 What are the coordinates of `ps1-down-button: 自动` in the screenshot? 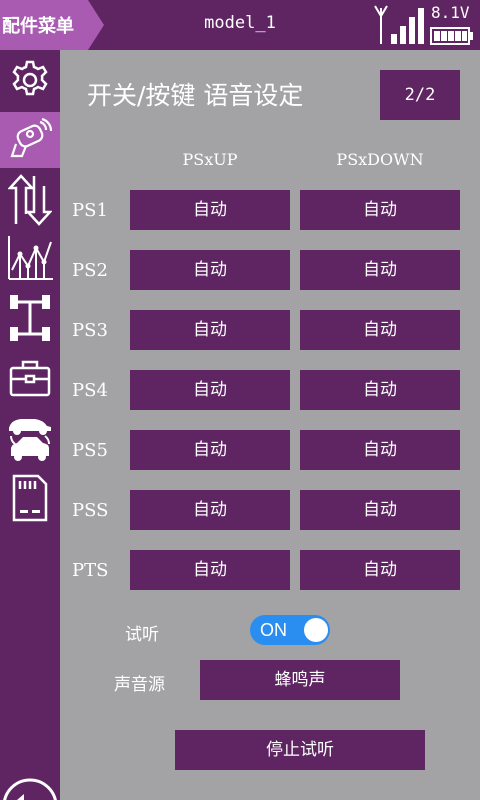 It's located at (380, 210).